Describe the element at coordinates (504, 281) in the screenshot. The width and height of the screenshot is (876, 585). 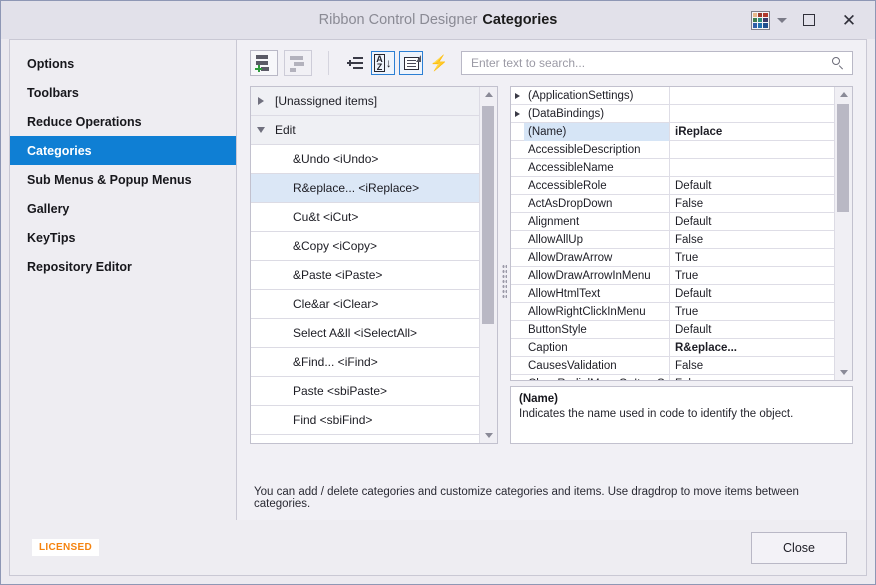
I see `panel-splitter` at that location.